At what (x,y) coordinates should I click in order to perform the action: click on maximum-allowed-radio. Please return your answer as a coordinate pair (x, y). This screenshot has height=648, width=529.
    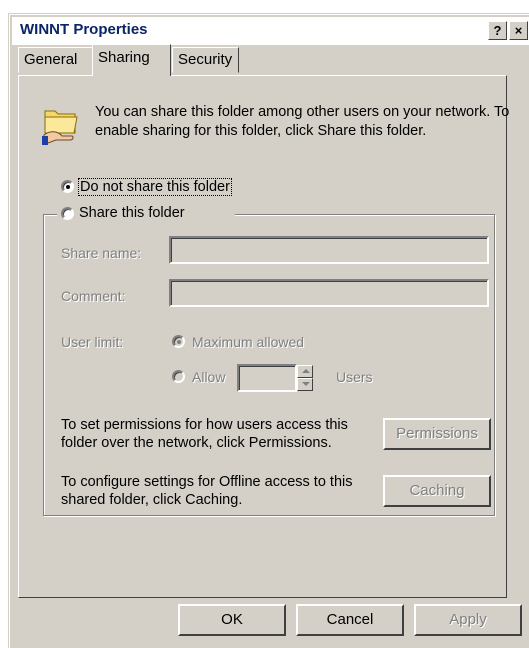
    Looking at the image, I should click on (178, 341).